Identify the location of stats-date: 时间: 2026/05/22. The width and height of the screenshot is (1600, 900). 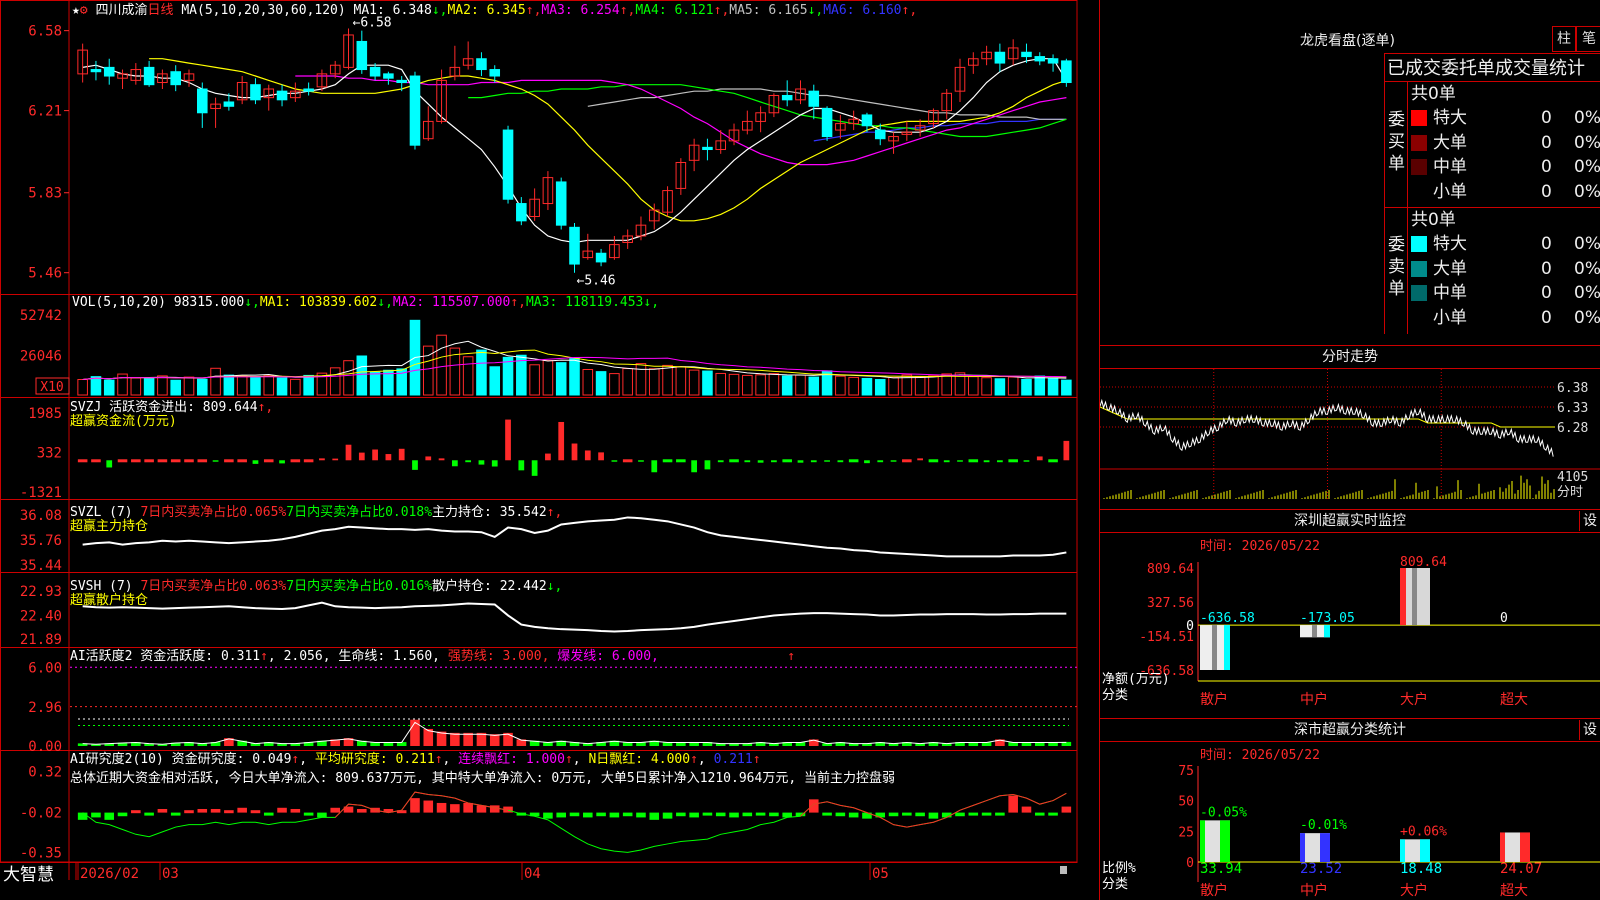
(1260, 755).